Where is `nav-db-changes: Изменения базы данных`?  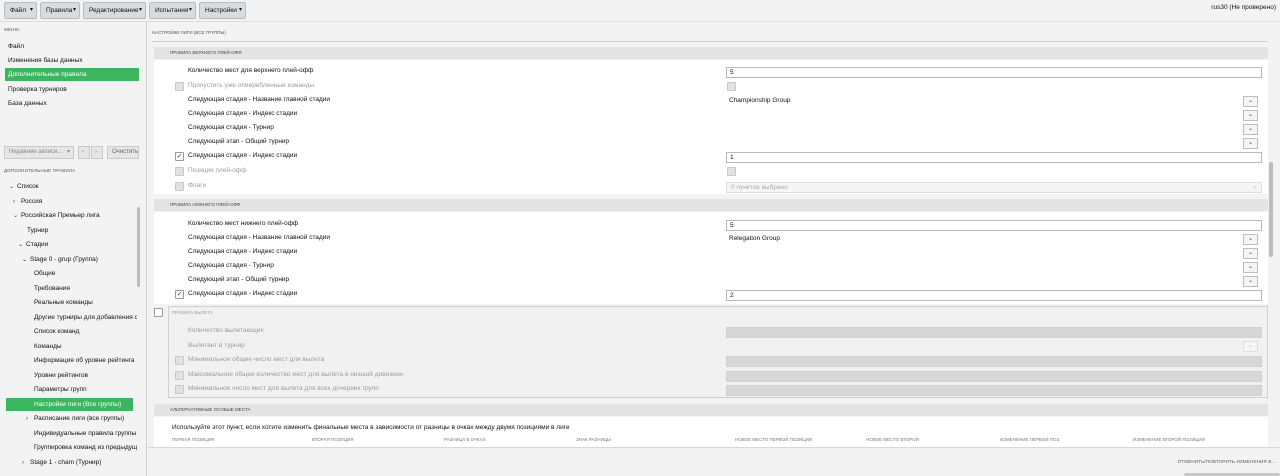
nav-db-changes: Изменения базы данных is located at coordinates (72, 60).